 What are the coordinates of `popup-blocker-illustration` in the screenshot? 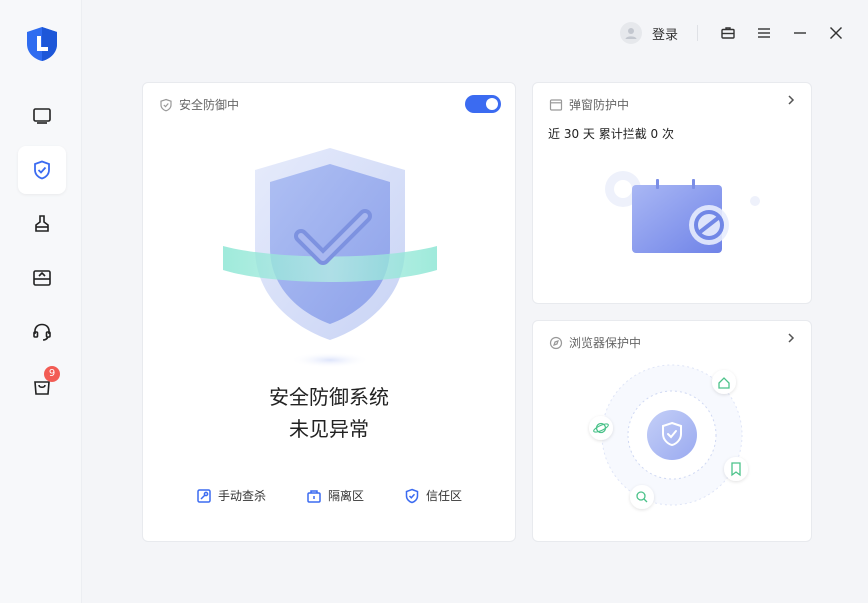 It's located at (682, 212).